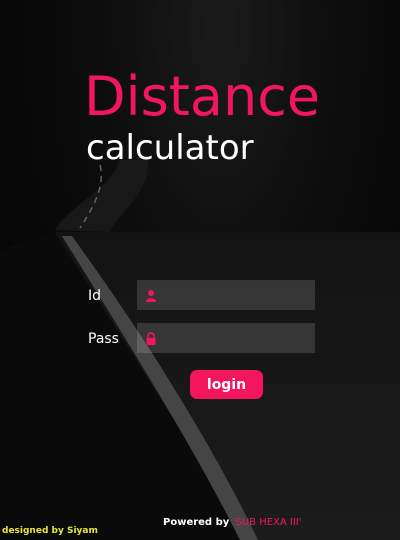 This screenshot has height=540, width=400. Describe the element at coordinates (50, 531) in the screenshot. I see `designed-by-credit: designed by Siyam` at that location.